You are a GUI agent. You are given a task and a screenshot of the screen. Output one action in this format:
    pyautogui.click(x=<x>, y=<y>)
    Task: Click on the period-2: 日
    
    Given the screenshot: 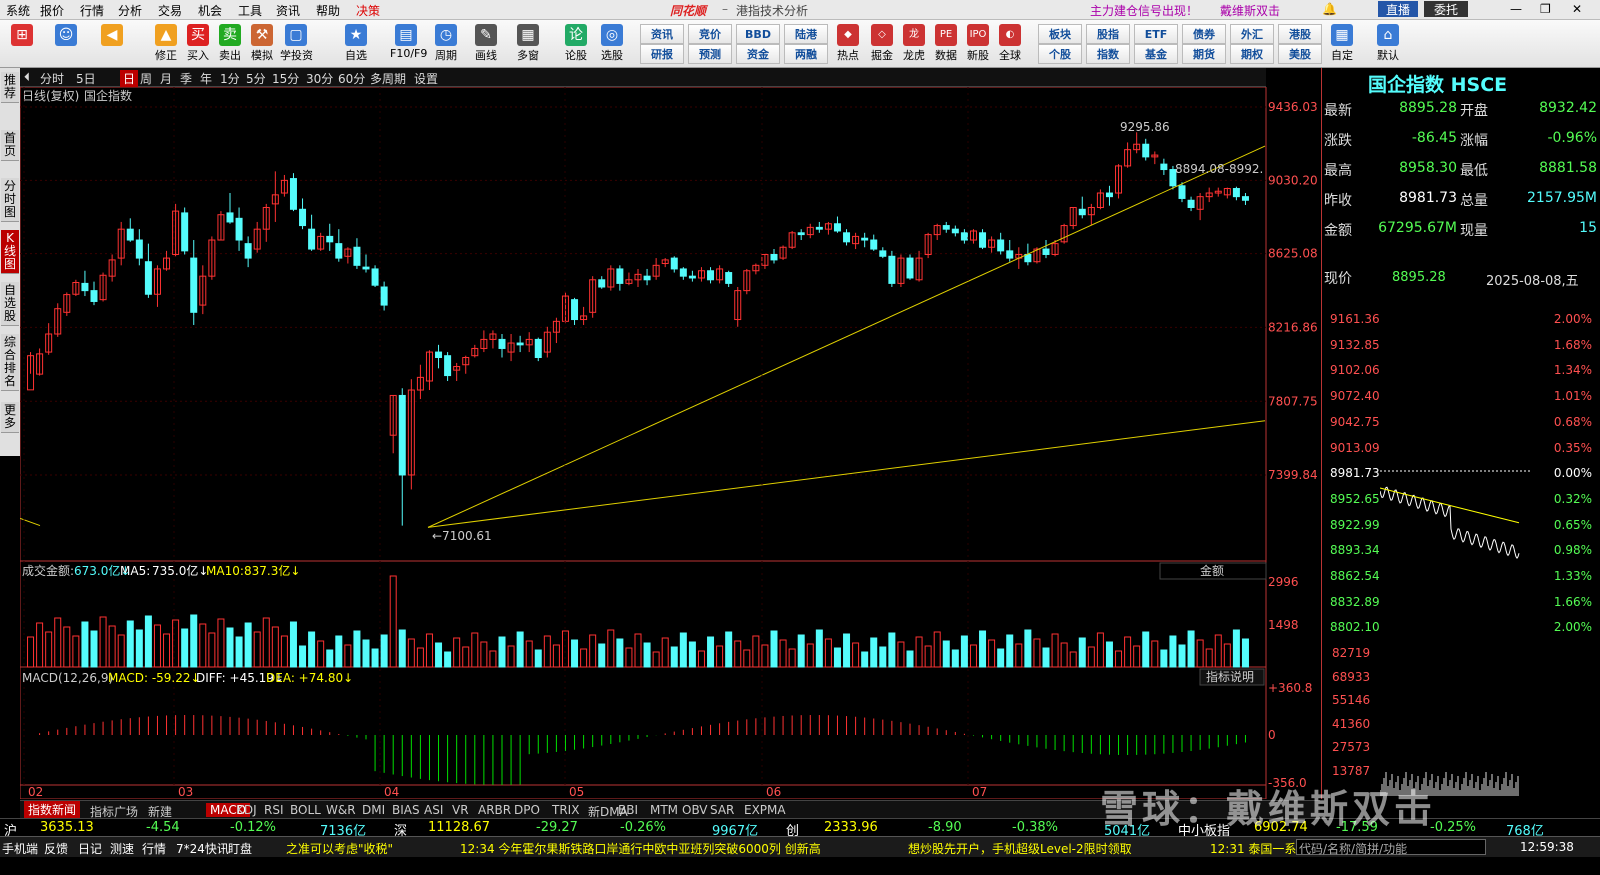 What is the action you would take?
    pyautogui.click(x=129, y=78)
    